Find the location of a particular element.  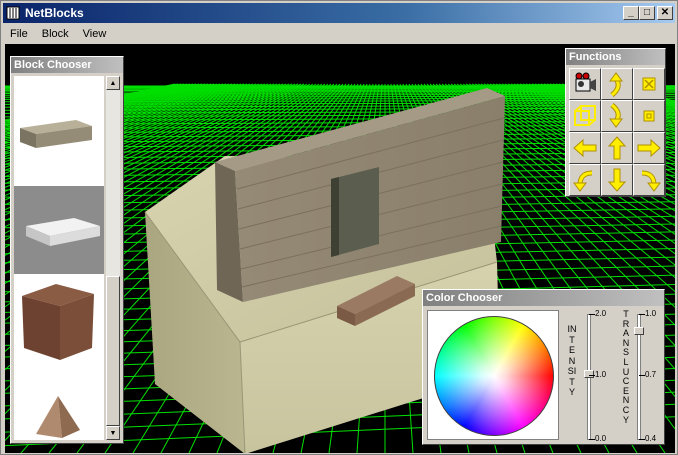

turn-left-button is located at coordinates (585, 180).